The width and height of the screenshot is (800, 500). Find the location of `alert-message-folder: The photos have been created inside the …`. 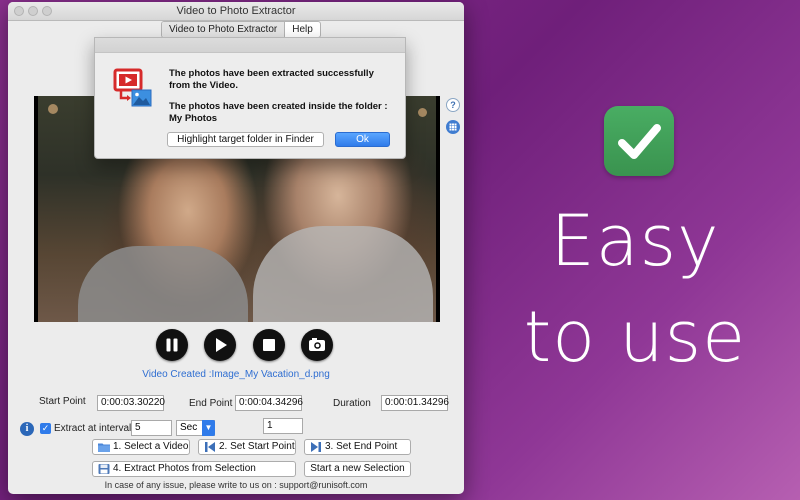

alert-message-folder: The photos have been created inside the … is located at coordinates (278, 112).